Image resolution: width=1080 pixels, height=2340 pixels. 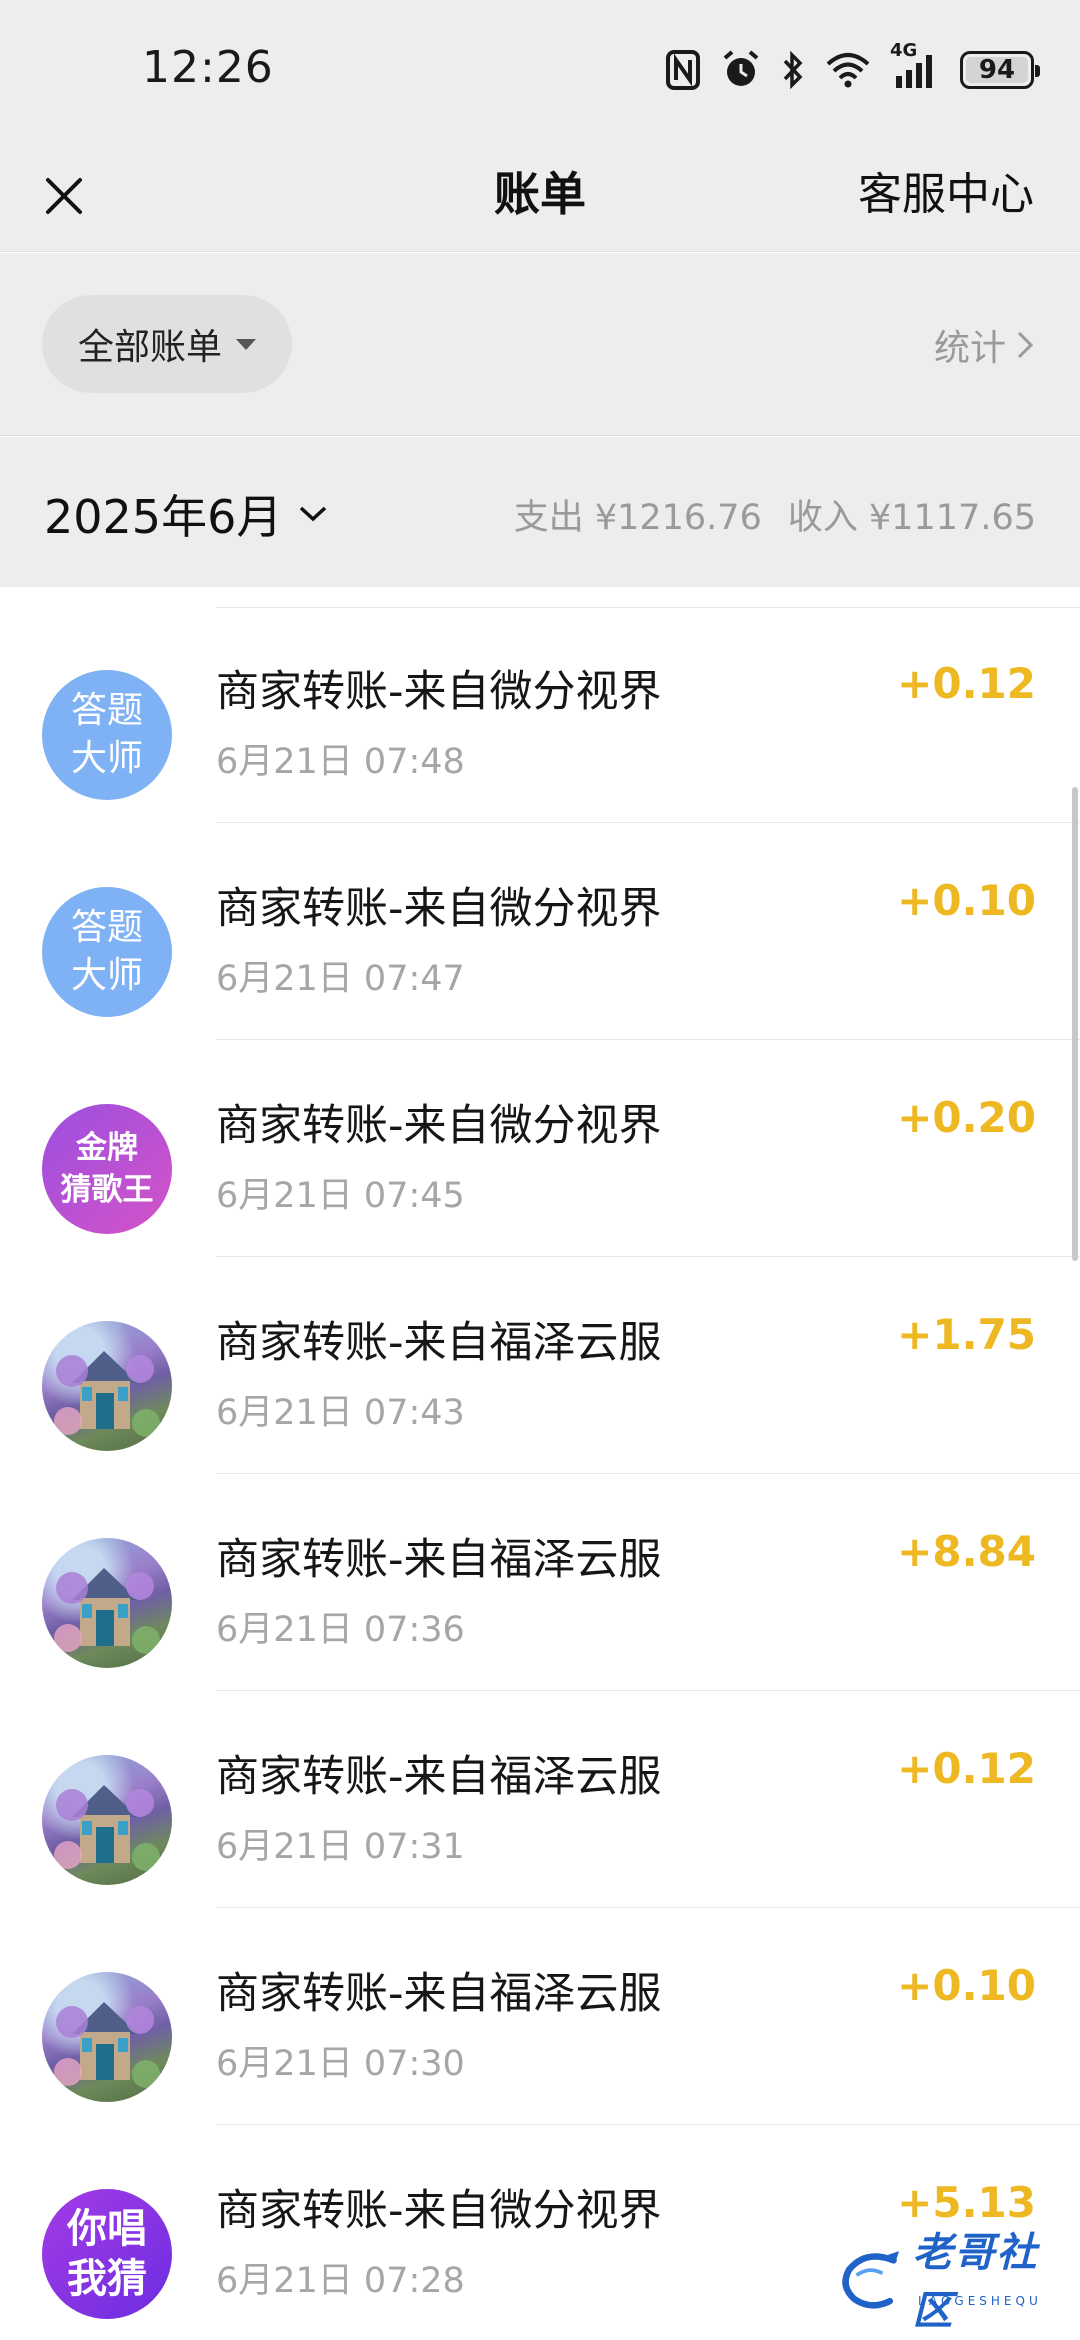 I want to click on transaction-amount: +0.20, so click(x=966, y=1117).